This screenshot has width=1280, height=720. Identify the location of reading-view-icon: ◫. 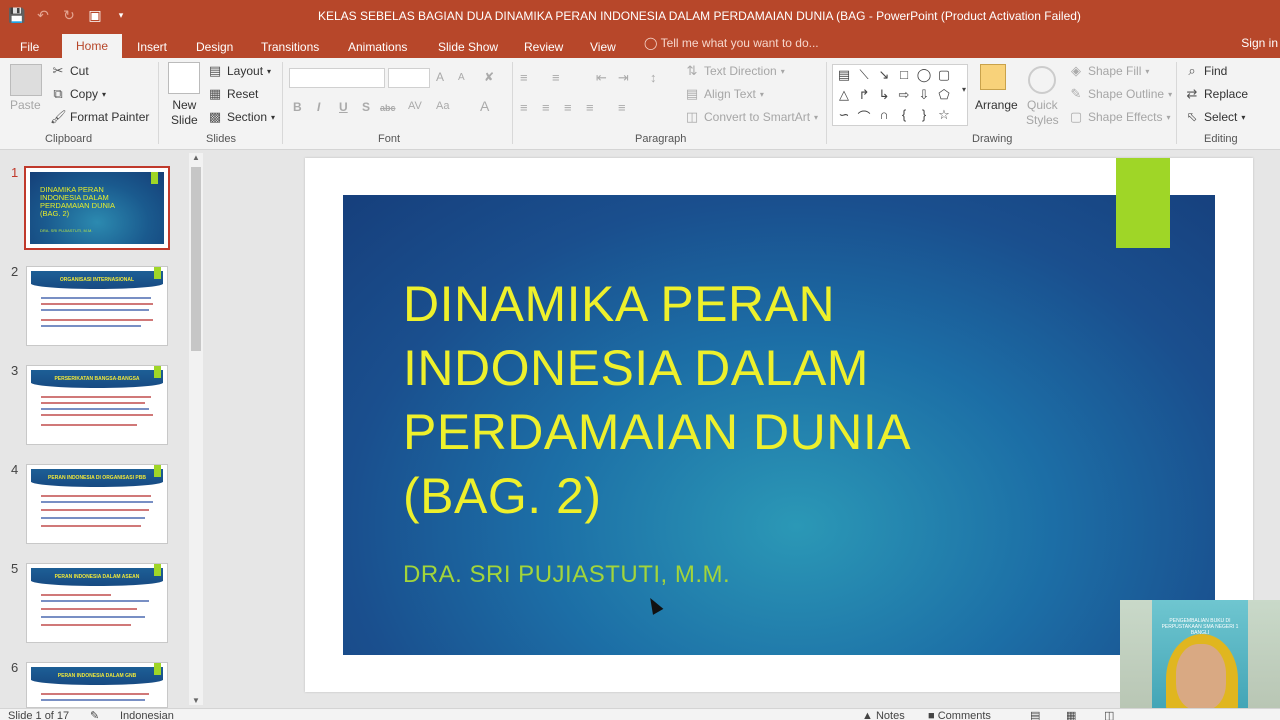
(1109, 714).